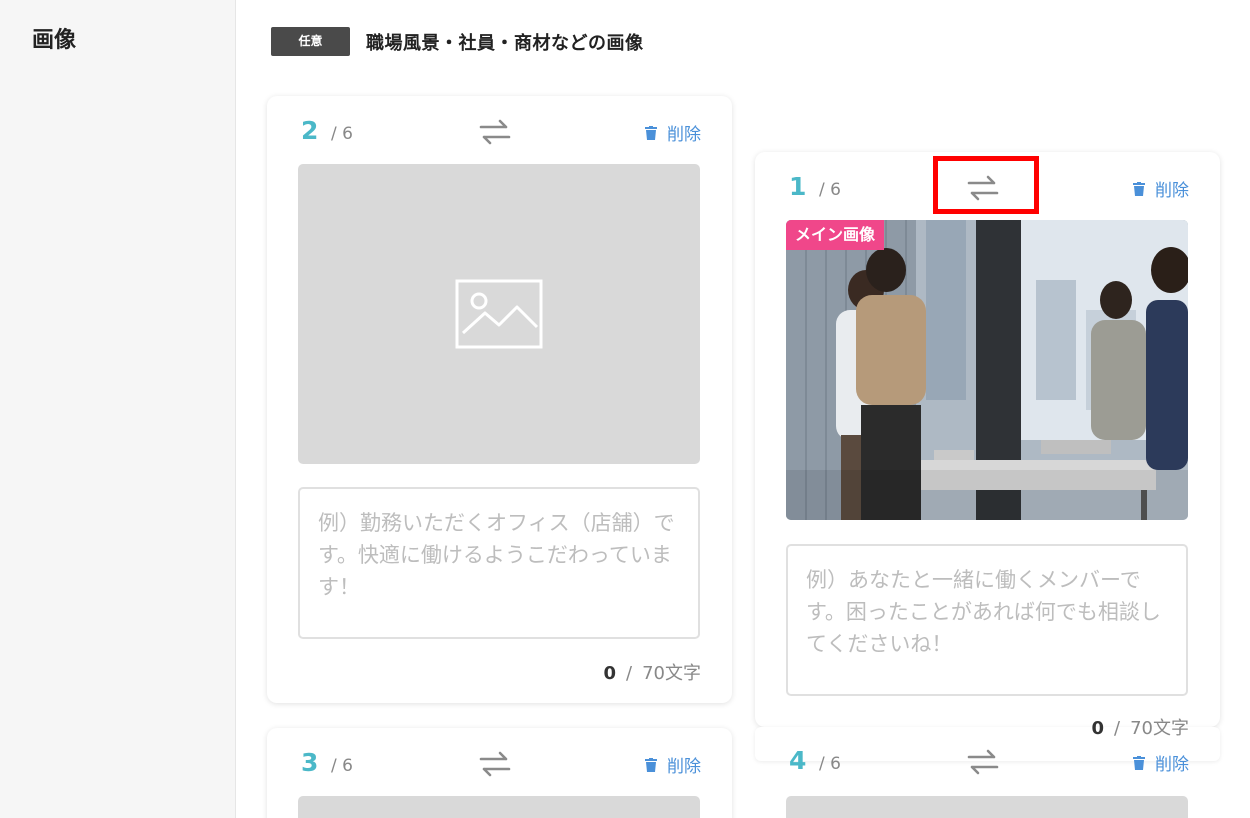 This screenshot has width=1250, height=818. I want to click on main-image-badge: メイン画像, so click(835, 235).